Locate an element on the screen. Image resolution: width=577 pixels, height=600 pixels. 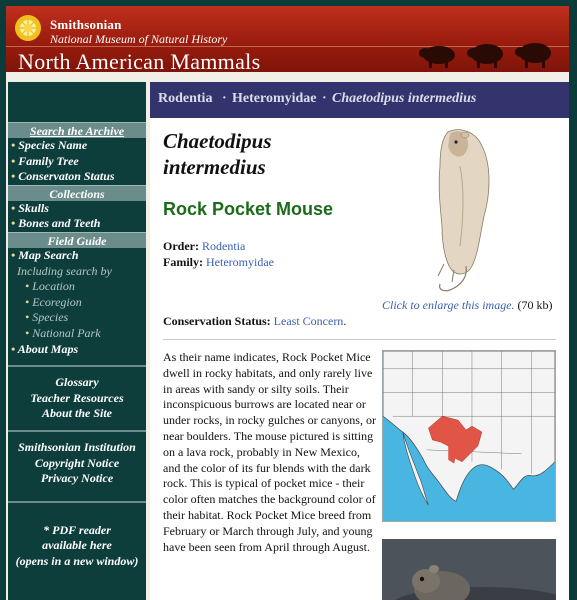
field-guide-heading: Field Guide is located at coordinates (77, 239).